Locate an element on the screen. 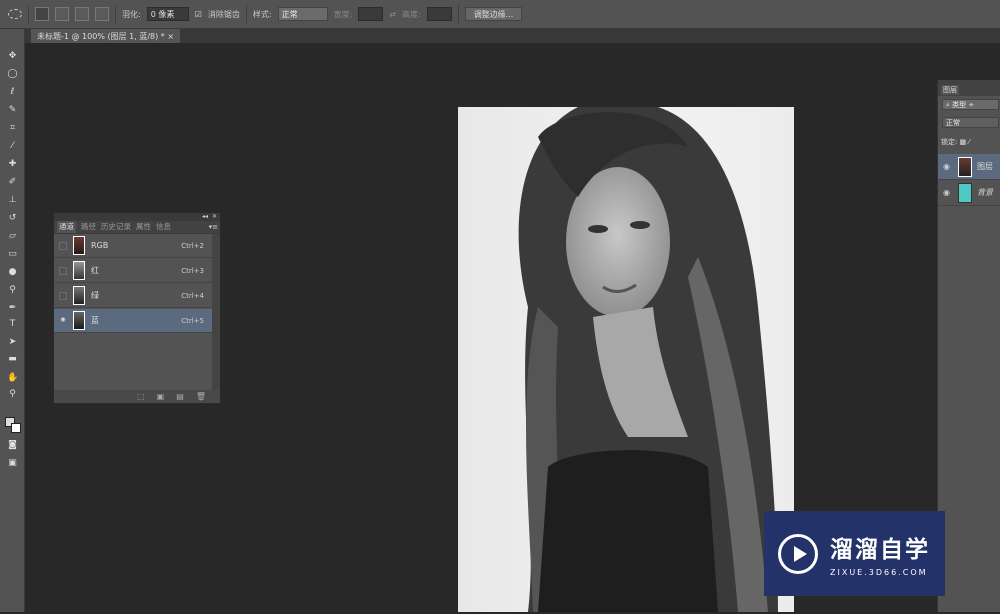 The image size is (1000, 614). panel-tabs: 通道 路径 历史记录 属性 信息 ▾≡ is located at coordinates (137, 227).